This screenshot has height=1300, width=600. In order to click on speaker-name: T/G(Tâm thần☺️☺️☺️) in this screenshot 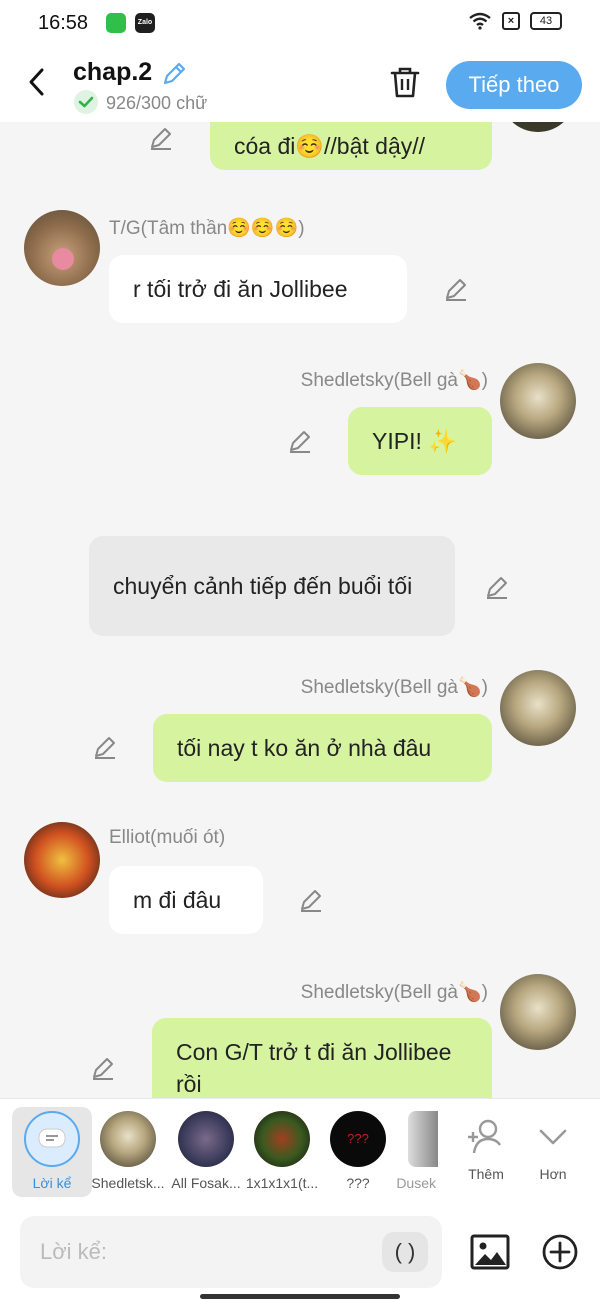, I will do `click(207, 228)`.